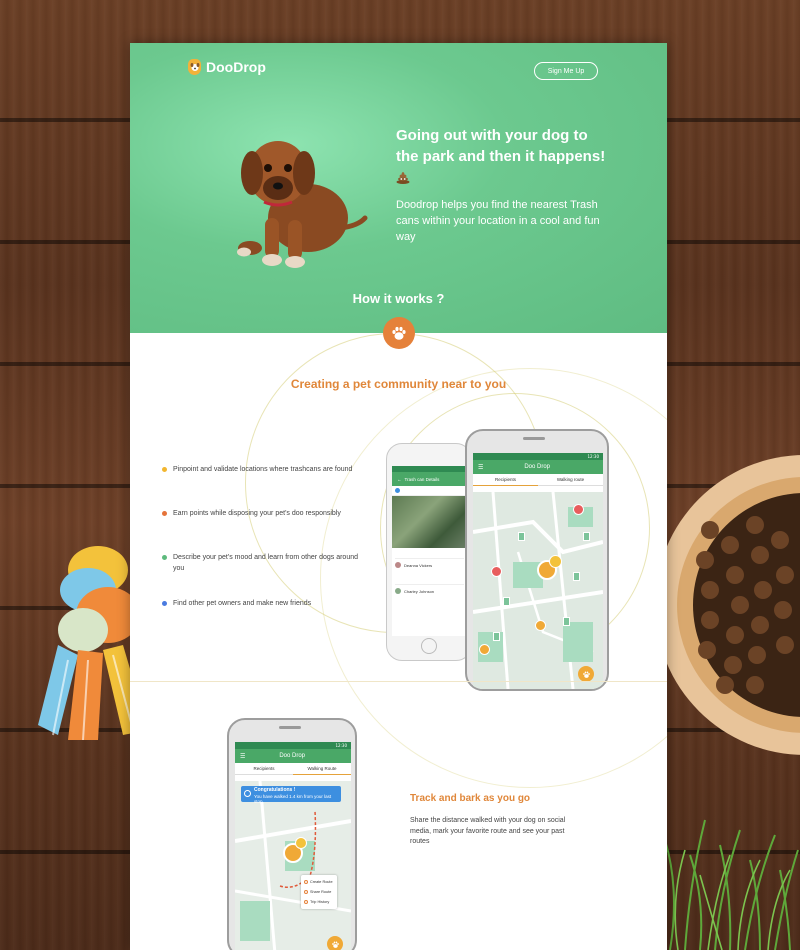 Image resolution: width=800 pixels, height=950 pixels. What do you see at coordinates (429, 555) in the screenshot?
I see `address-line` at bounding box center [429, 555].